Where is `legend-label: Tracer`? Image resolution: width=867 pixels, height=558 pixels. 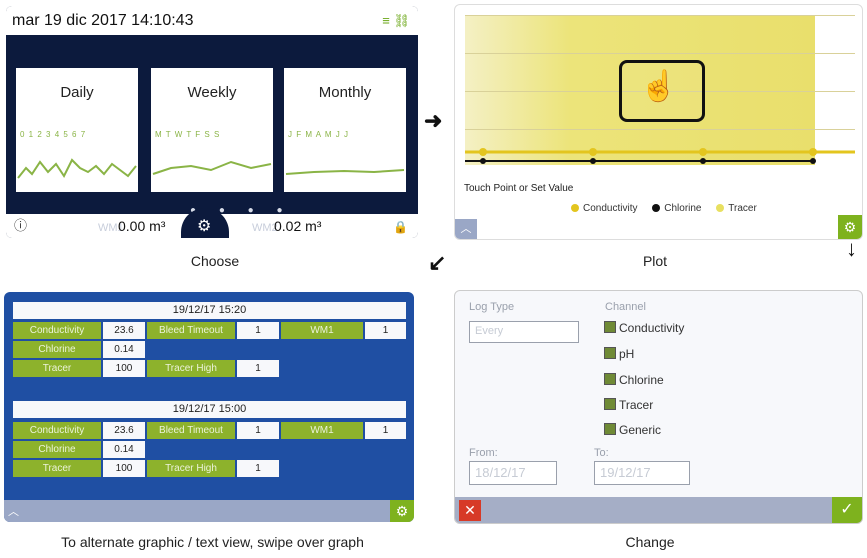 legend-label: Tracer is located at coordinates (742, 208).